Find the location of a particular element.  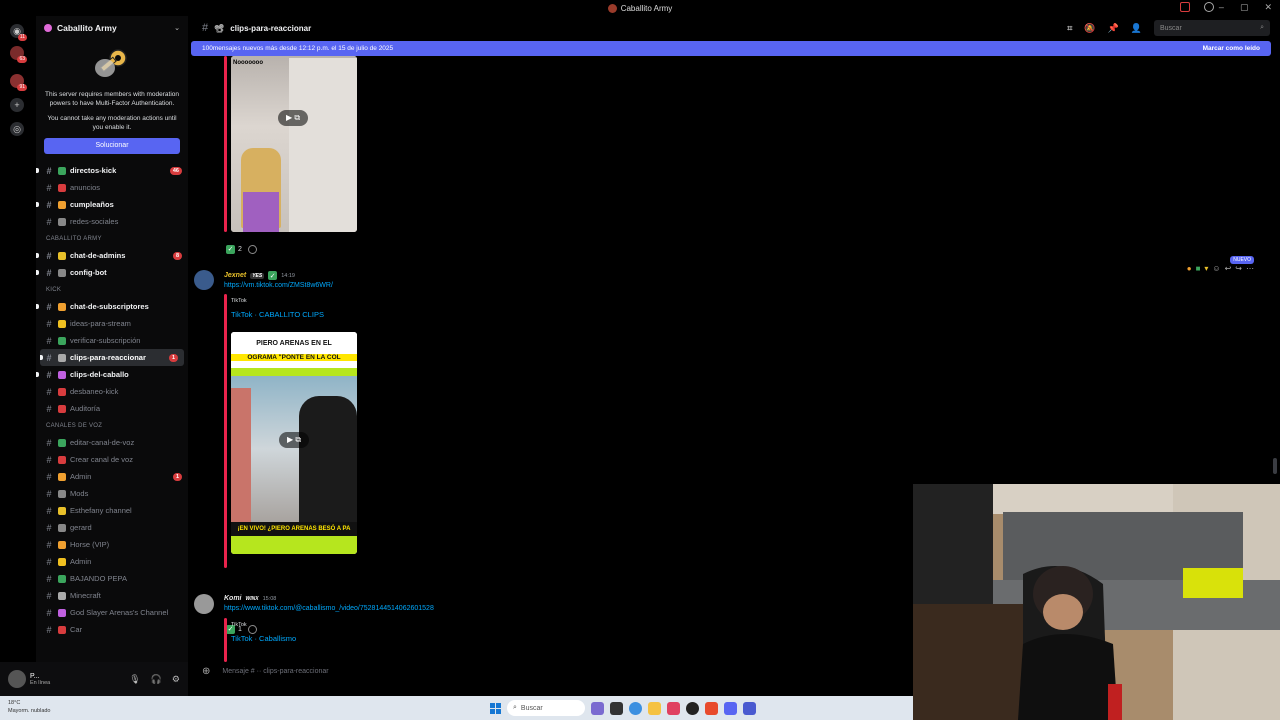

message-author: Jexnet YES ✓ 14:19 is located at coordinates (259, 275).